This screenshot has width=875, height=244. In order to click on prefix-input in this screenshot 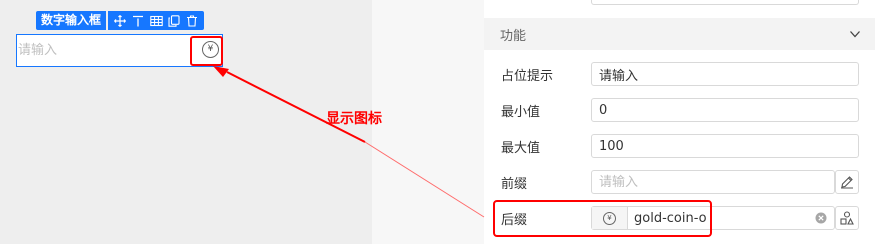, I will do `click(713, 182)`.